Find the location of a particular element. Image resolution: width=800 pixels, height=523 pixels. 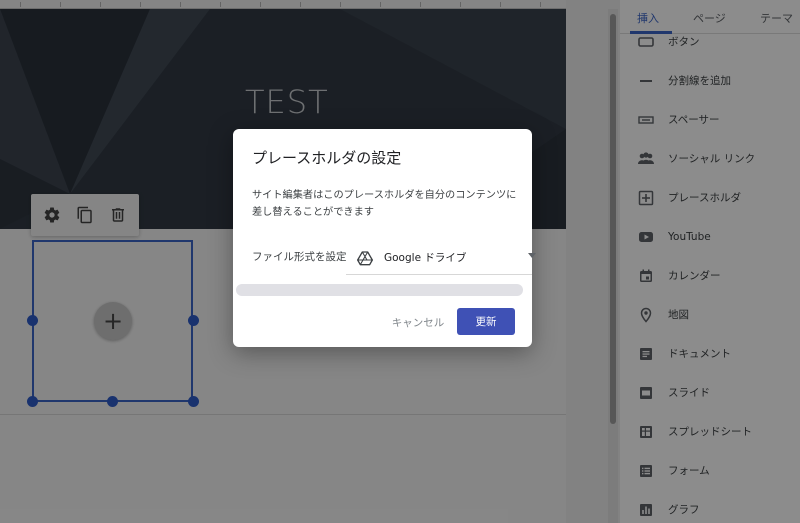

resize-handle-bottom-right is located at coordinates (193, 401).